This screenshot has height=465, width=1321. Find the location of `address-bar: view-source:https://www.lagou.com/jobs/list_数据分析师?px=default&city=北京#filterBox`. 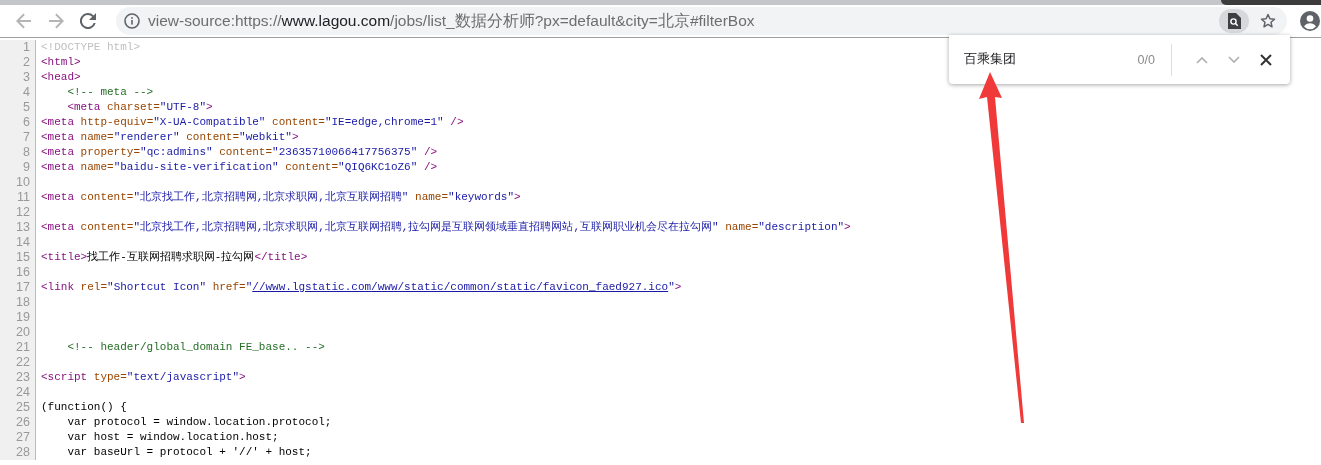

address-bar: view-source:https://www.lagou.com/jobs/list_数据分析师?px=default&city=北京#filterBox is located at coordinates (701, 21).